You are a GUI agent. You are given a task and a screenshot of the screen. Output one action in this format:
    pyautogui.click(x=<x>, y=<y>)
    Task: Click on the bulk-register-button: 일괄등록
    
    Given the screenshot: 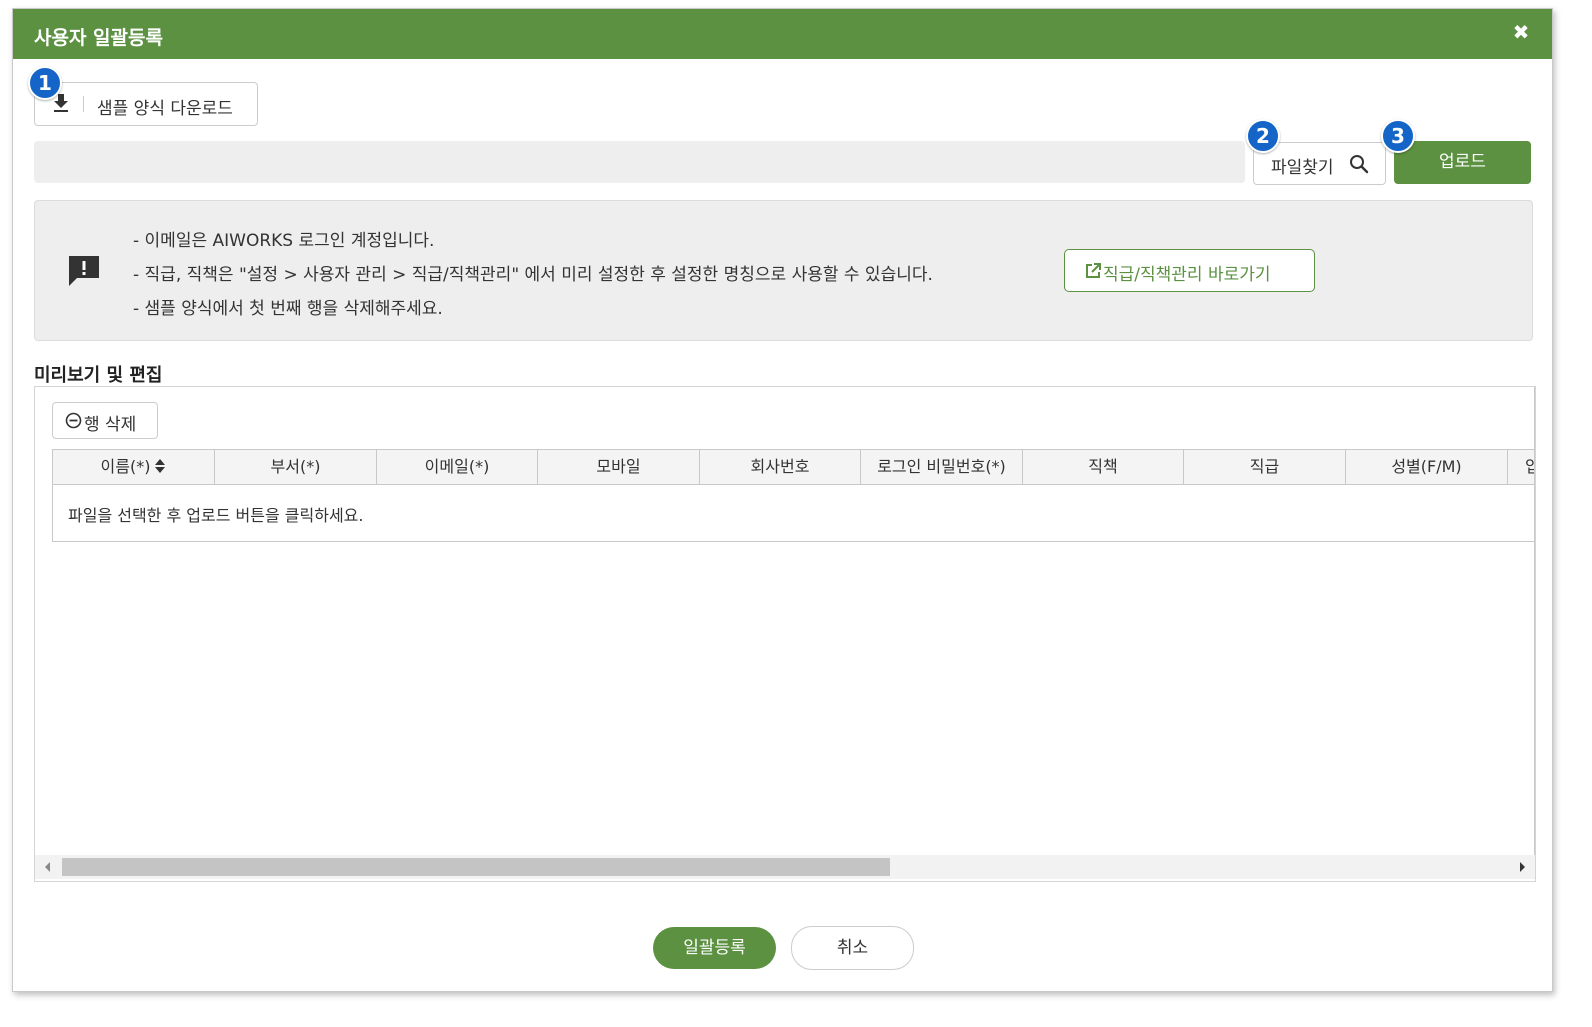 What is the action you would take?
    pyautogui.click(x=714, y=948)
    